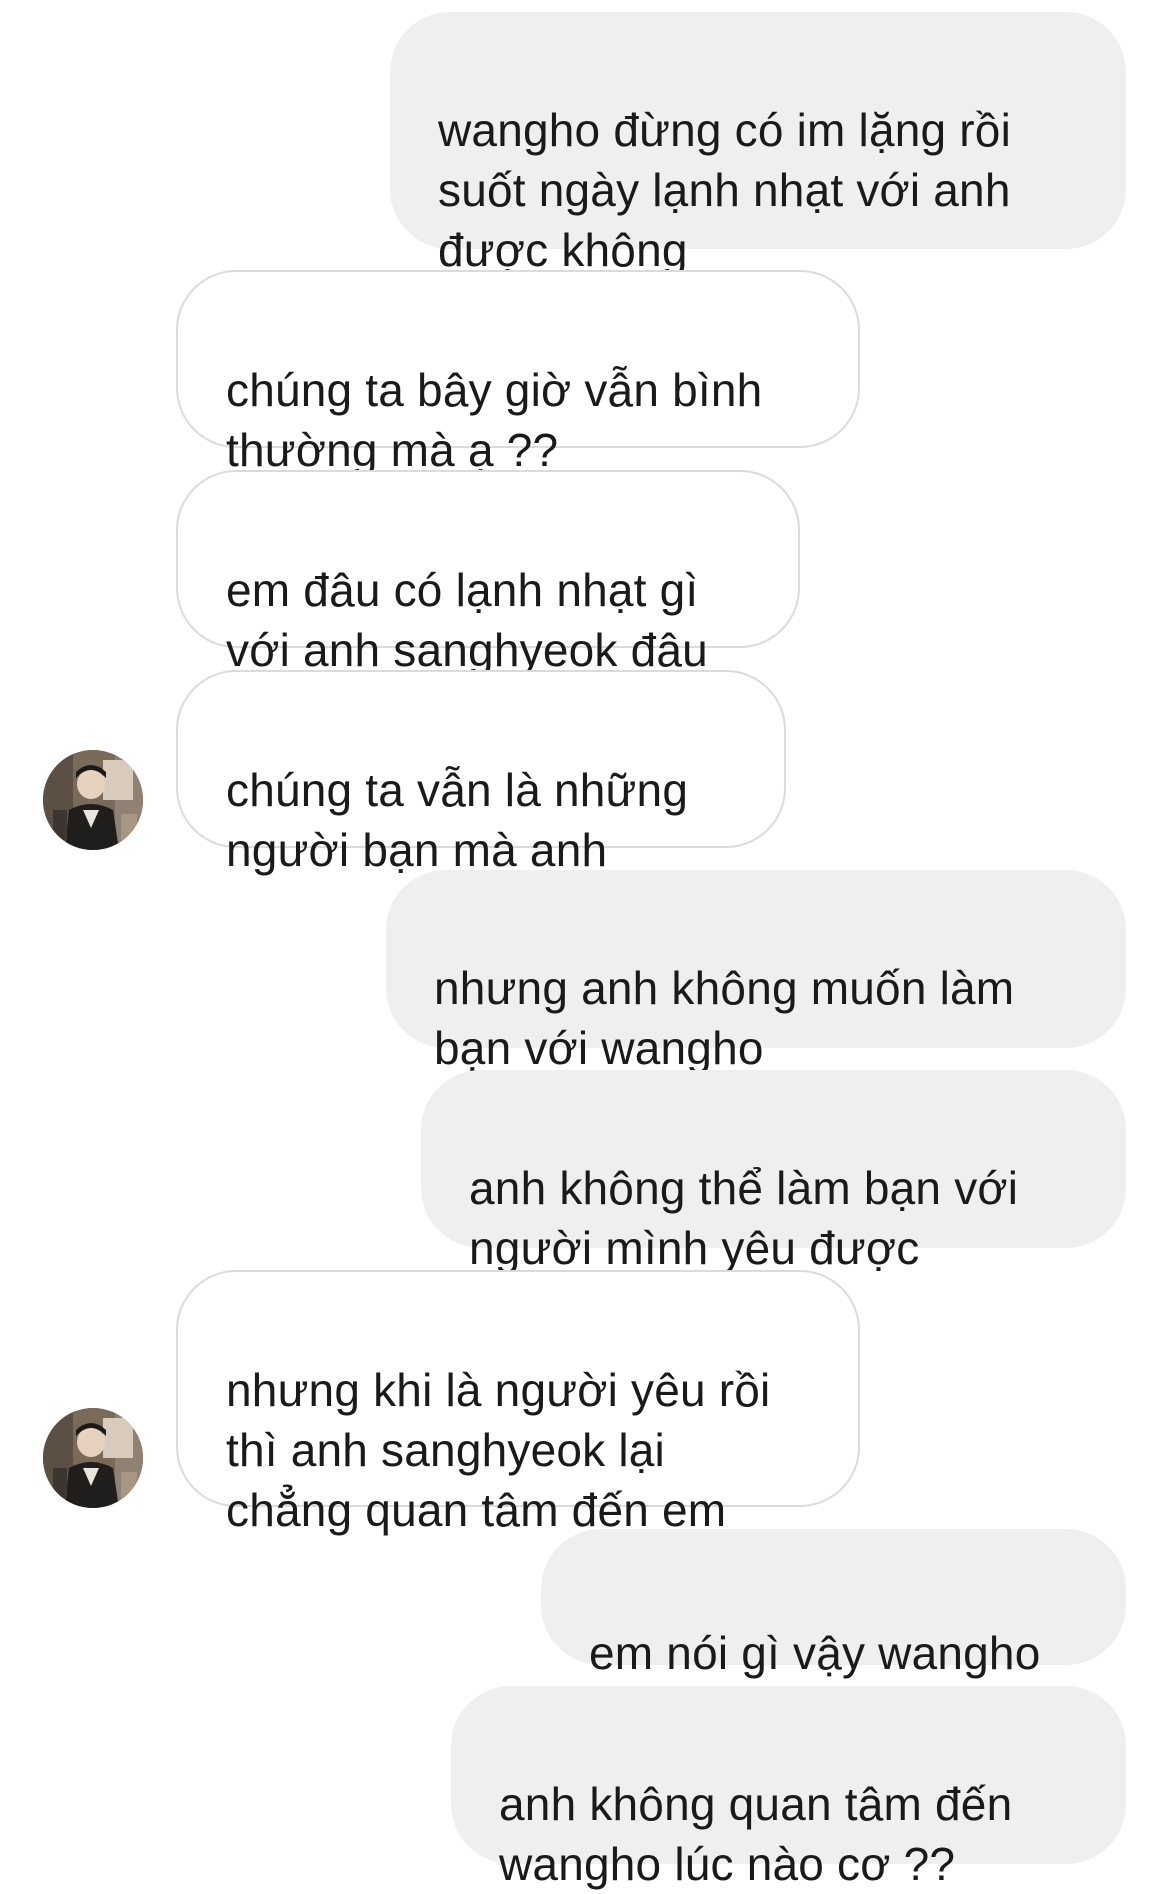  I want to click on message-bubble-received: chúng ta bây giờ vẫn bình thường mà ạ ??, so click(518, 373).